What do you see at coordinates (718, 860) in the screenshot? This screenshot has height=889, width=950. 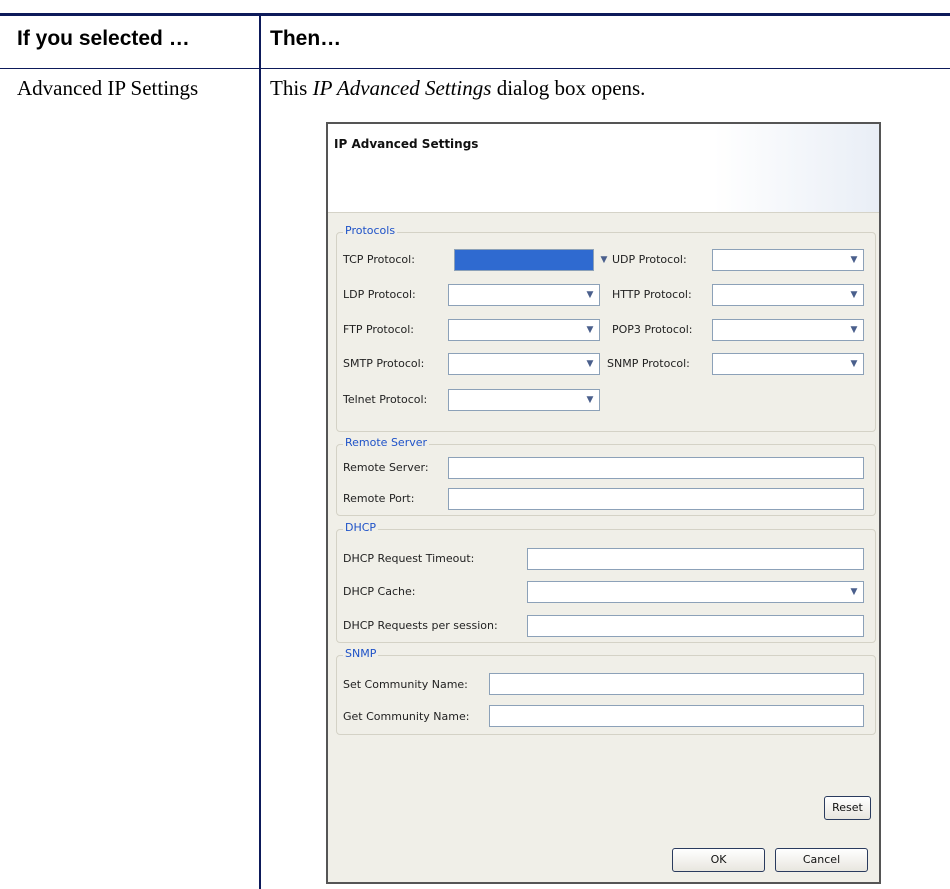 I see `ok-button: OK` at bounding box center [718, 860].